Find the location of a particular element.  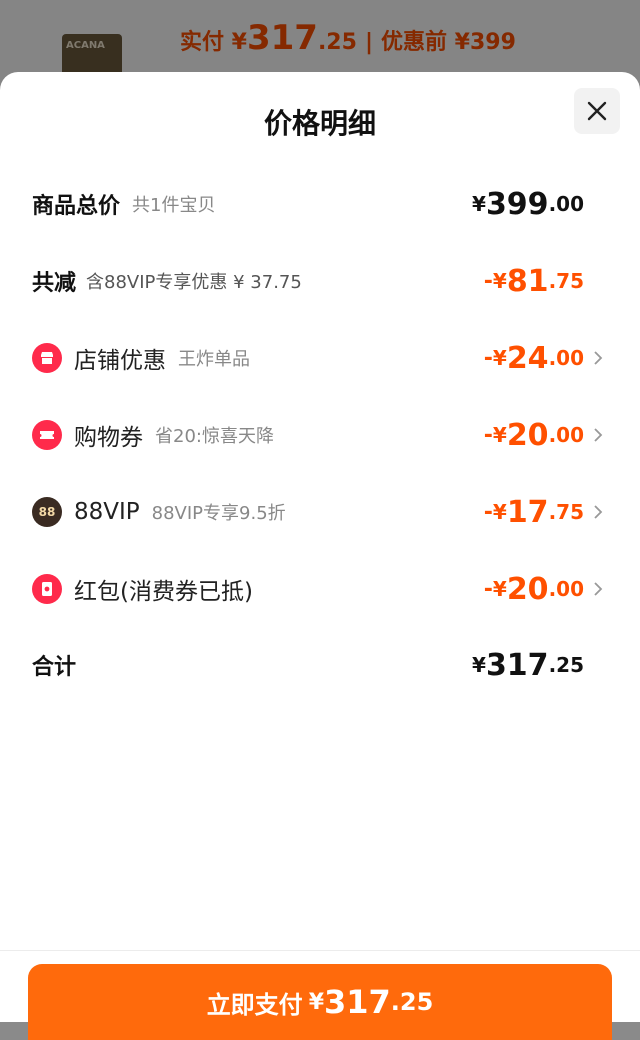

total-reduce-row: 共减 含88VIP专享优惠 ¥ 37.75 - ¥81.75 is located at coordinates (320, 281).